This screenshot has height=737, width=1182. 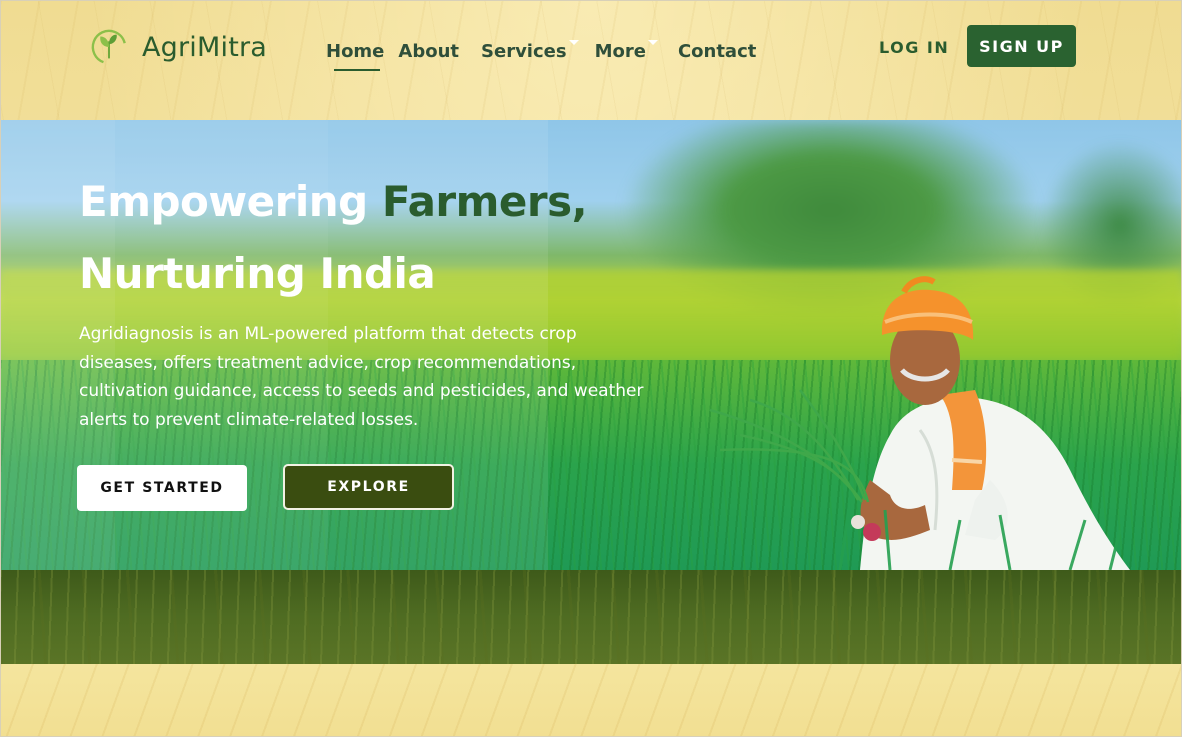 What do you see at coordinates (368, 487) in the screenshot?
I see `explore-button: EXPLORE` at bounding box center [368, 487].